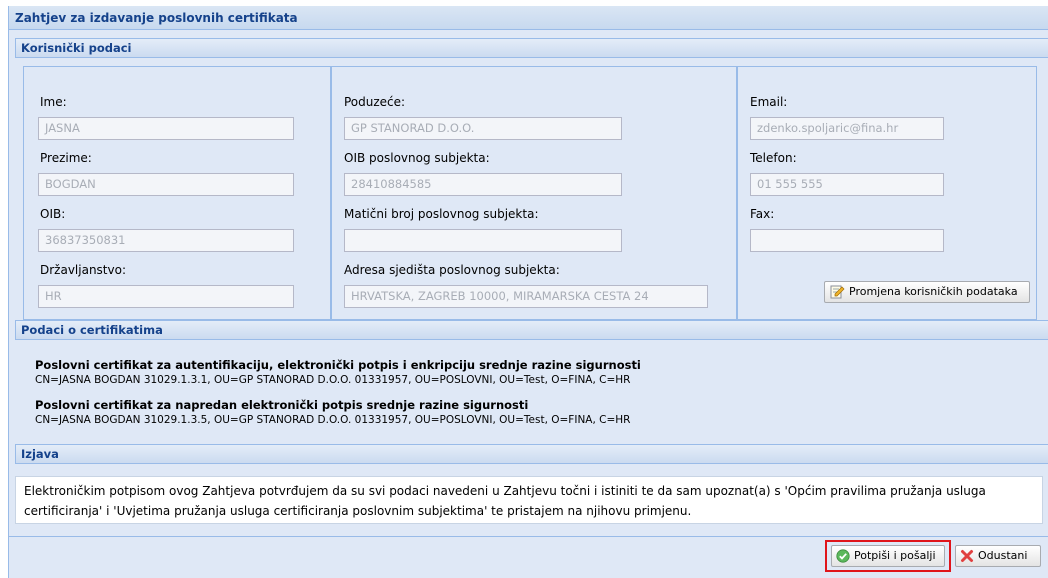 This screenshot has height=578, width=1048. Describe the element at coordinates (847, 128) in the screenshot. I see `email-field: zdenko.spoljaric@fina.hr` at that location.